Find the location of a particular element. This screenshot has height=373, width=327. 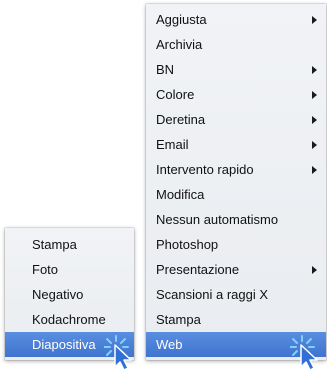

menu-item-label: Modifica is located at coordinates (180, 194).